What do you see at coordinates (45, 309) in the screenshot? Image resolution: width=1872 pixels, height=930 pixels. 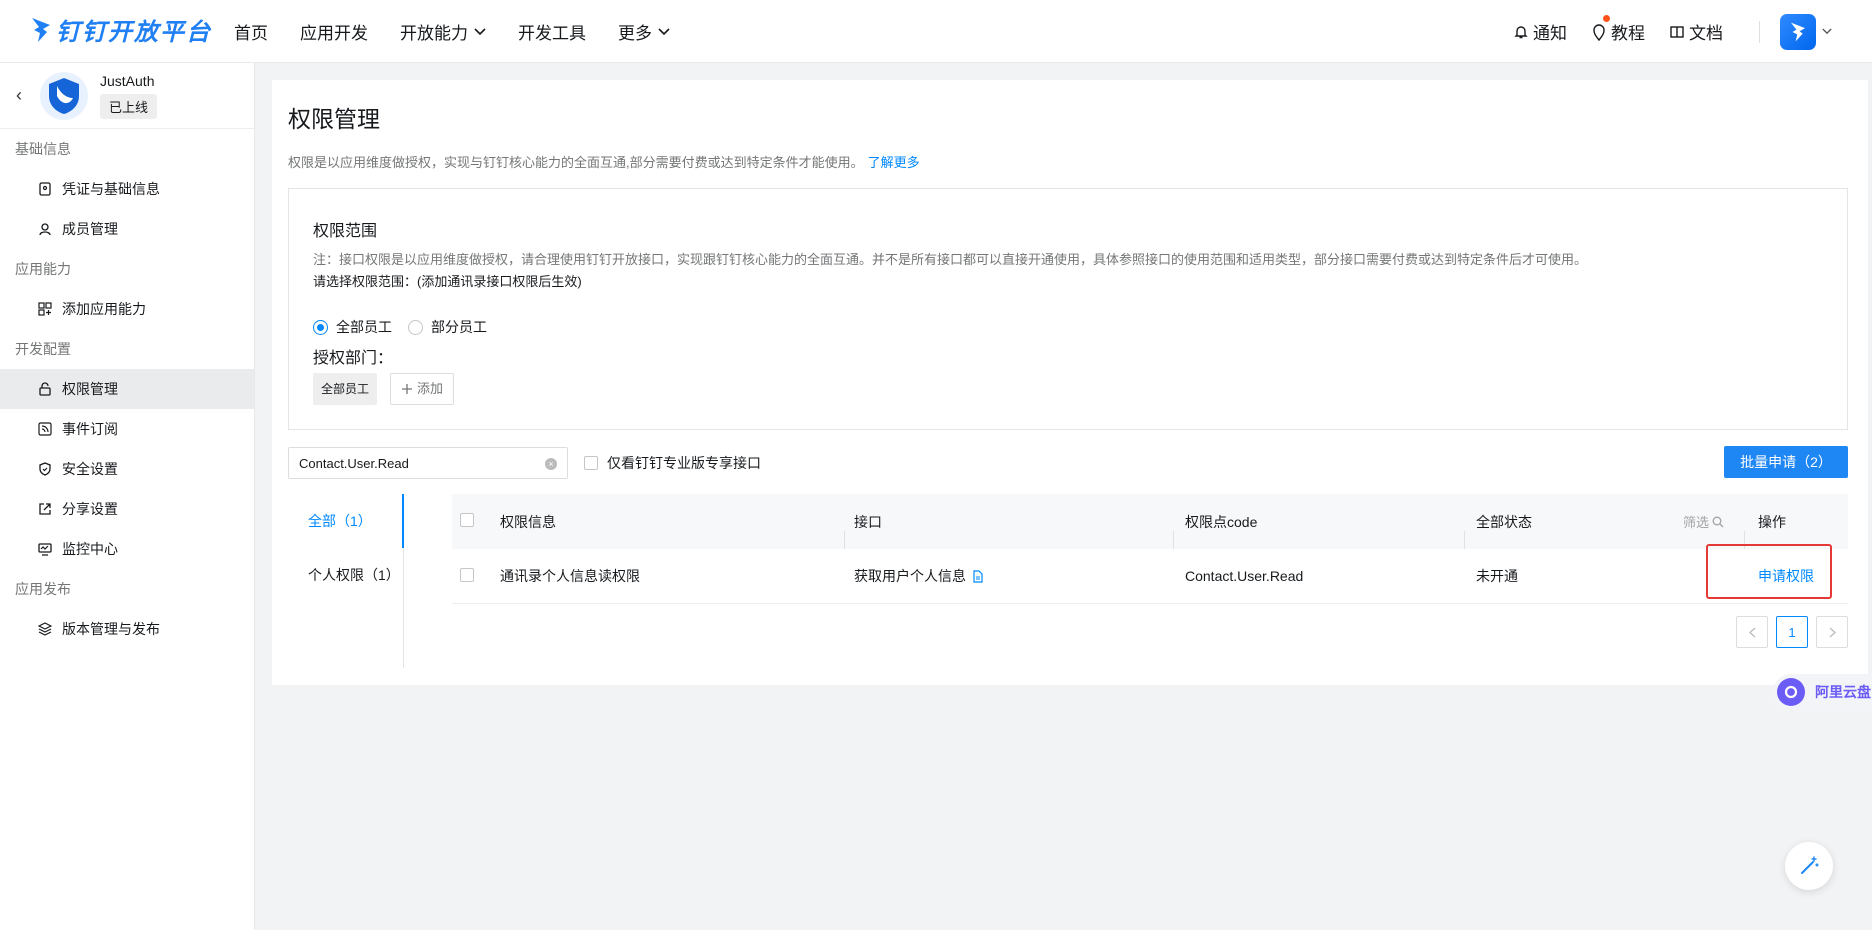 I see `apps-icon` at bounding box center [45, 309].